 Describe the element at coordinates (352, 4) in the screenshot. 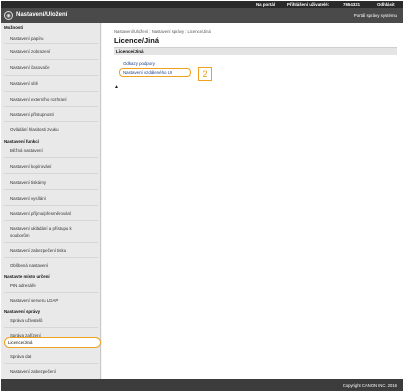

I see `logged-in-user-value: 7654321` at that location.